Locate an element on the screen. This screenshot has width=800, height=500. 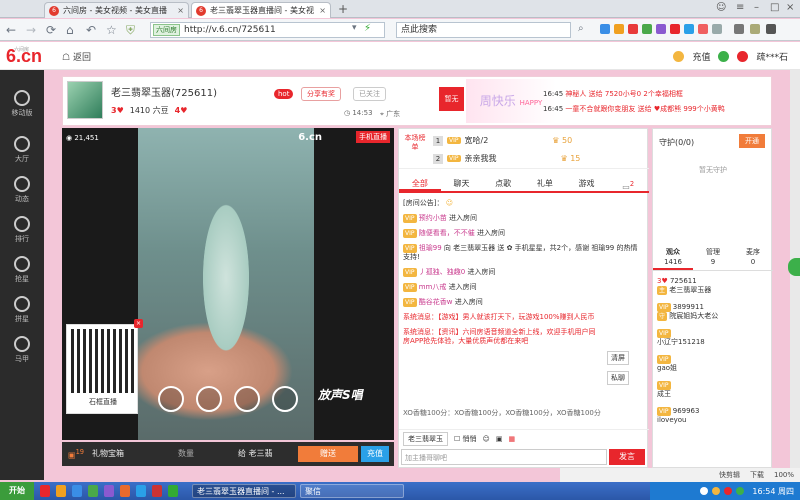
viewer-item: VIP gao姐 is located at coordinates (713, 364).